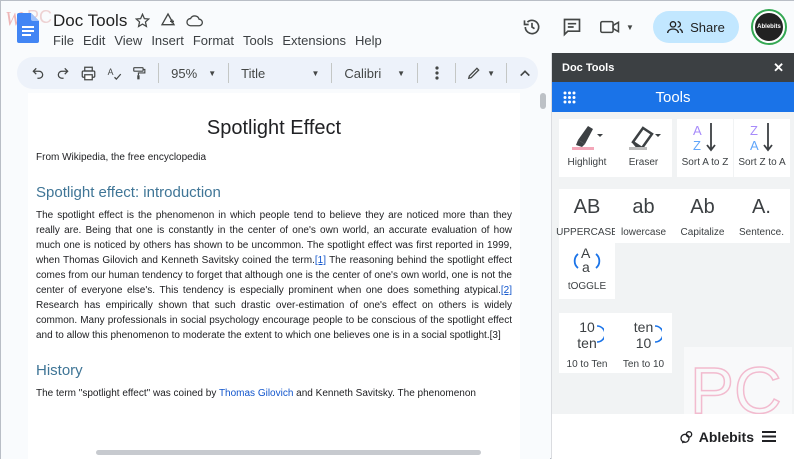  I want to click on formatting-toolbar: A 95% ▼ Title ▼ Calibri ▼ ▼, so click(277, 73).